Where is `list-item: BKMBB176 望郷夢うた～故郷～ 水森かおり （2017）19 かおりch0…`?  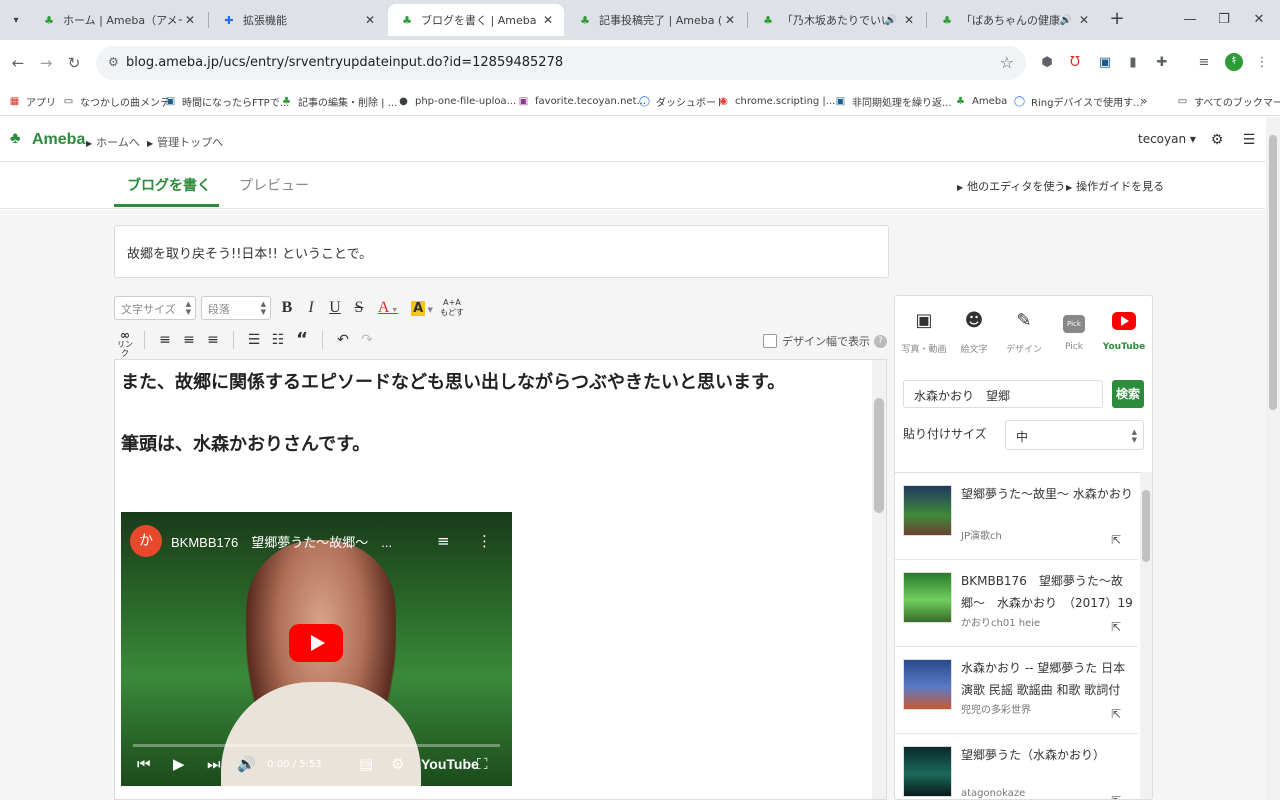
list-item: BKMBB176 望郷夢うた～故郷～ 水森かおり （2017）19 かおりch0… is located at coordinates (1016, 603).